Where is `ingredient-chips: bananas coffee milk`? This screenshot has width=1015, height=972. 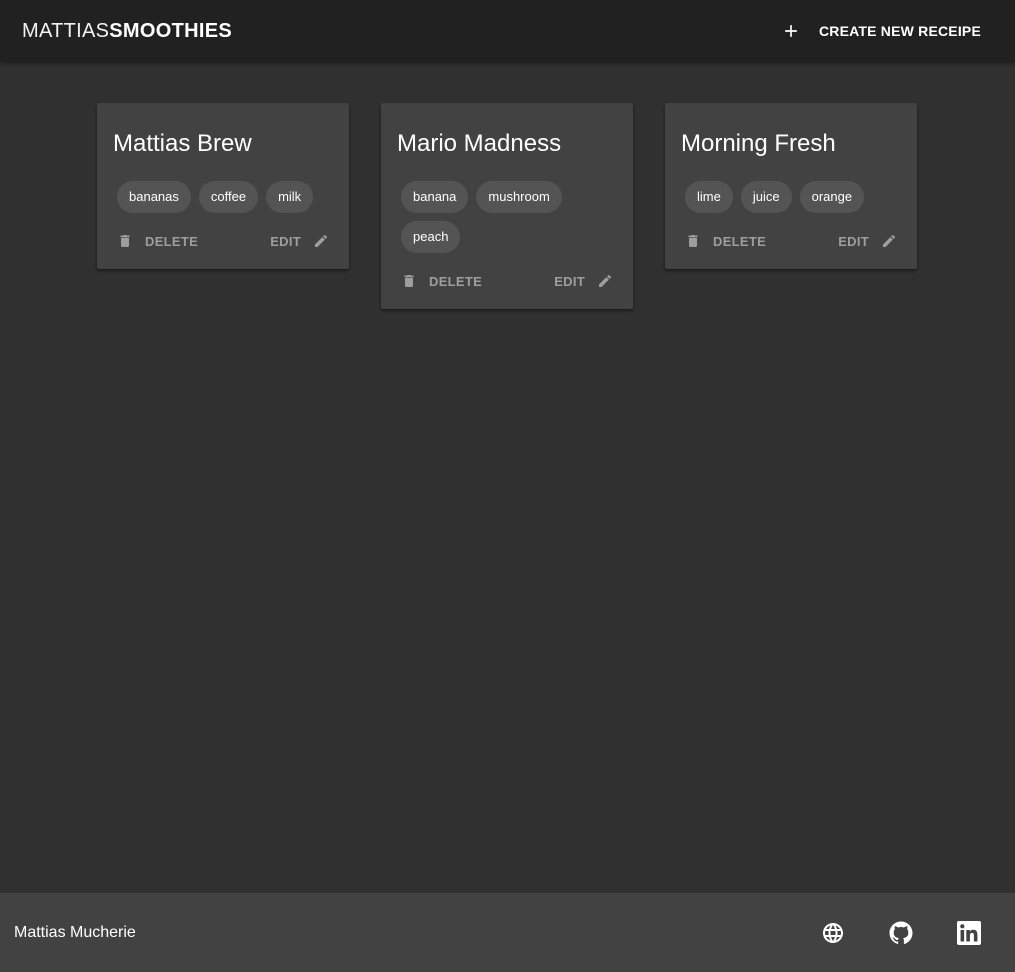 ingredient-chips: bananas coffee milk is located at coordinates (223, 186).